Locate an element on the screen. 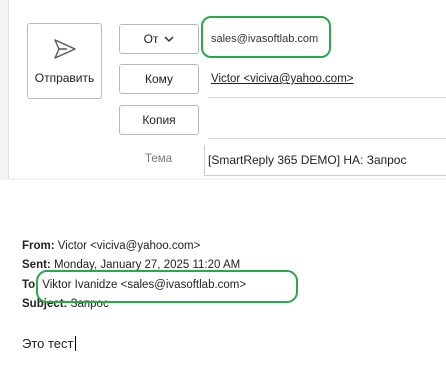  to-button: Кому is located at coordinates (159, 79).